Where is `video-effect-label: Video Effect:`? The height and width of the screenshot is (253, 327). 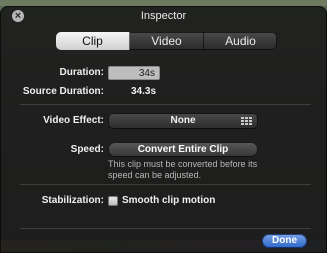
video-effect-label: Video Effect: is located at coordinates (73, 120).